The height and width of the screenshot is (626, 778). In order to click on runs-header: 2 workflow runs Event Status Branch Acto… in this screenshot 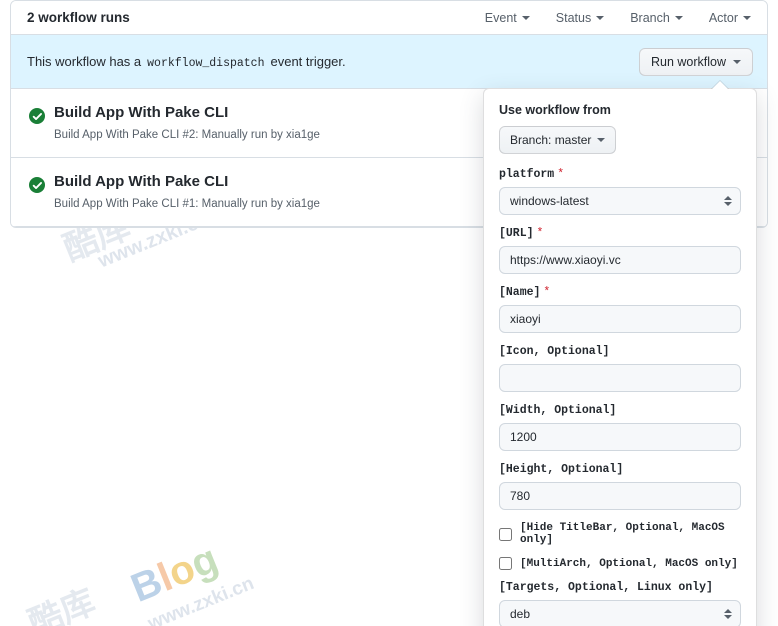, I will do `click(389, 18)`.